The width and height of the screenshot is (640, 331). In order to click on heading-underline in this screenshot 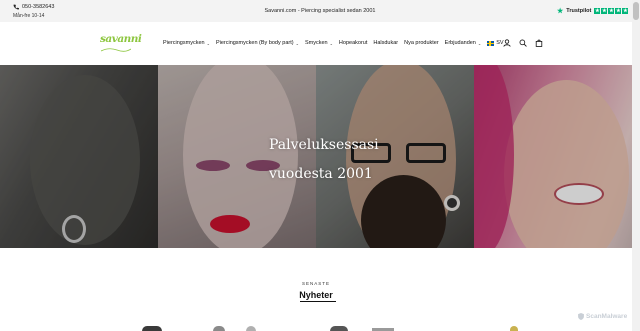, I will do `click(318, 301)`.